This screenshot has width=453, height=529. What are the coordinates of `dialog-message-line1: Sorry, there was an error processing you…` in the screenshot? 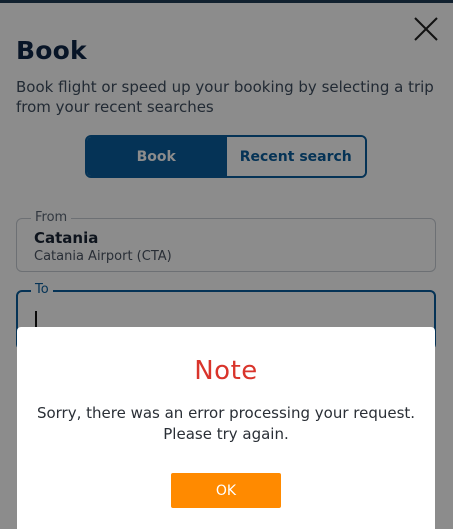 It's located at (226, 413).